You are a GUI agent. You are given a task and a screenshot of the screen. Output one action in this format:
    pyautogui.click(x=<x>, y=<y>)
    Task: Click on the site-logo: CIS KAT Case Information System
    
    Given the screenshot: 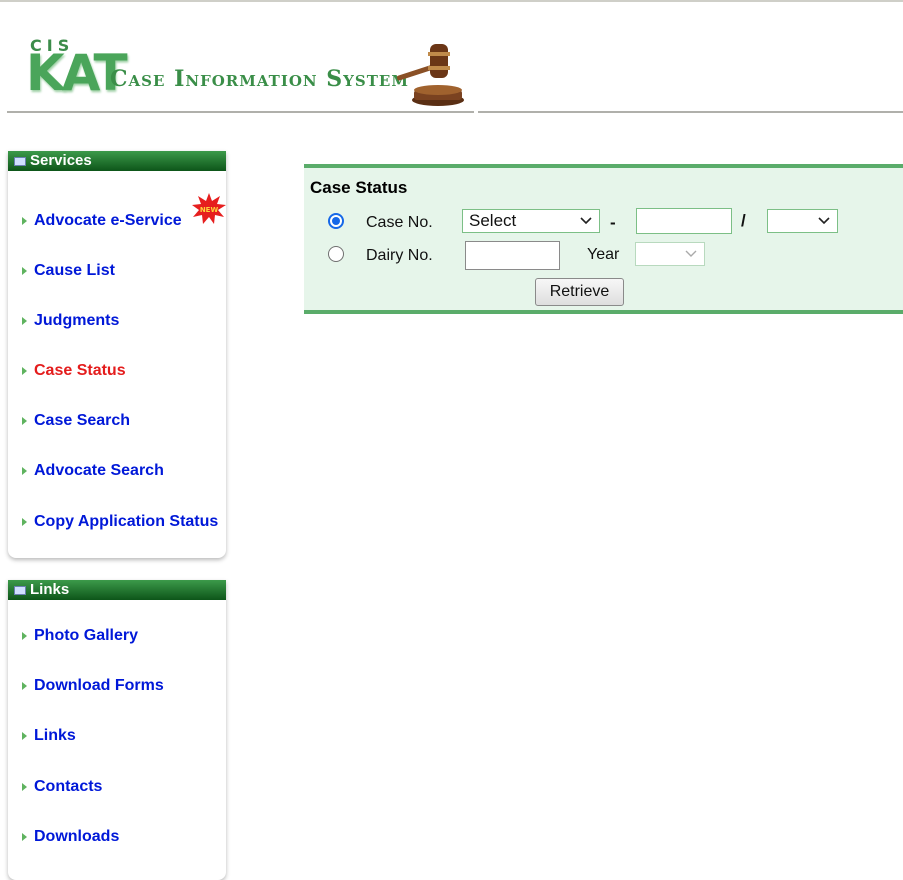 What is the action you would take?
    pyautogui.click(x=251, y=70)
    